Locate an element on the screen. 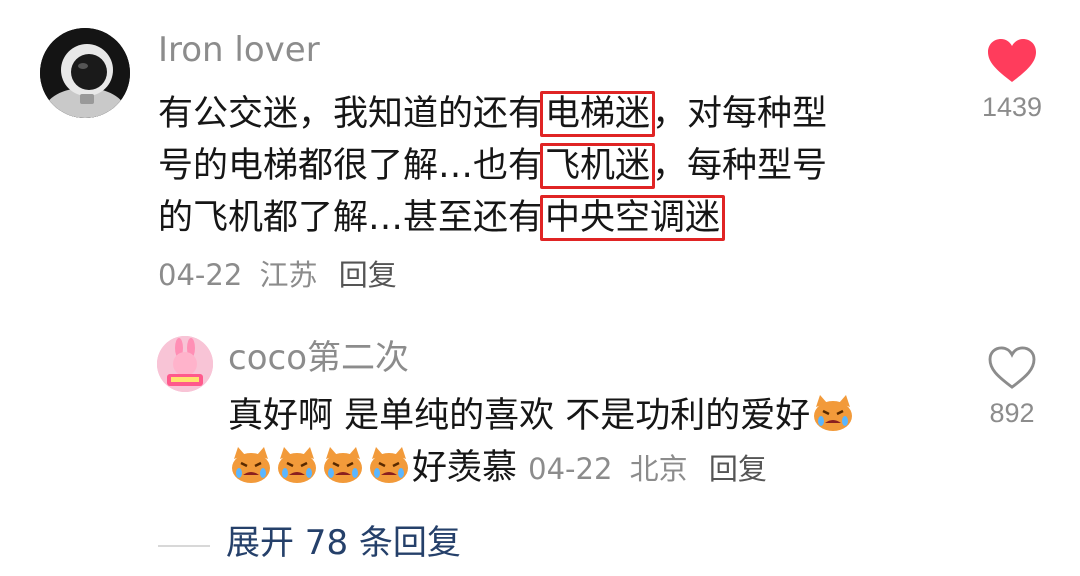 This screenshot has height=576, width=1080. like-count: 892 is located at coordinates (1012, 413).